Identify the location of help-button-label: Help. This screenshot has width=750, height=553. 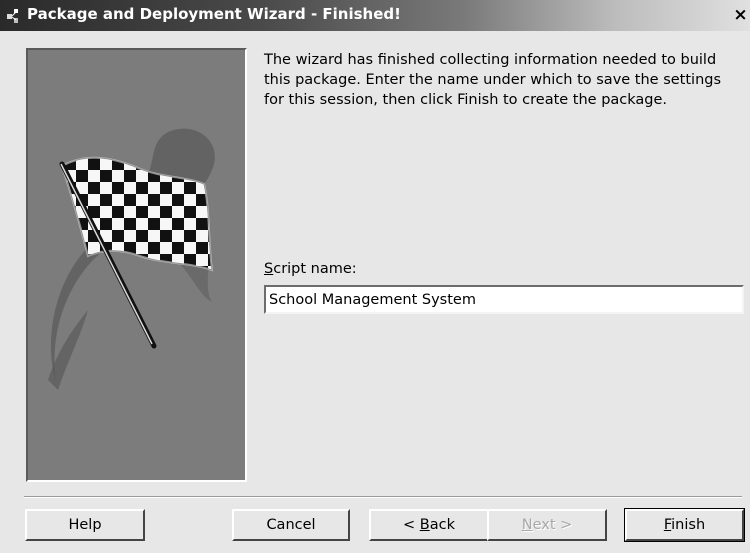
(85, 525).